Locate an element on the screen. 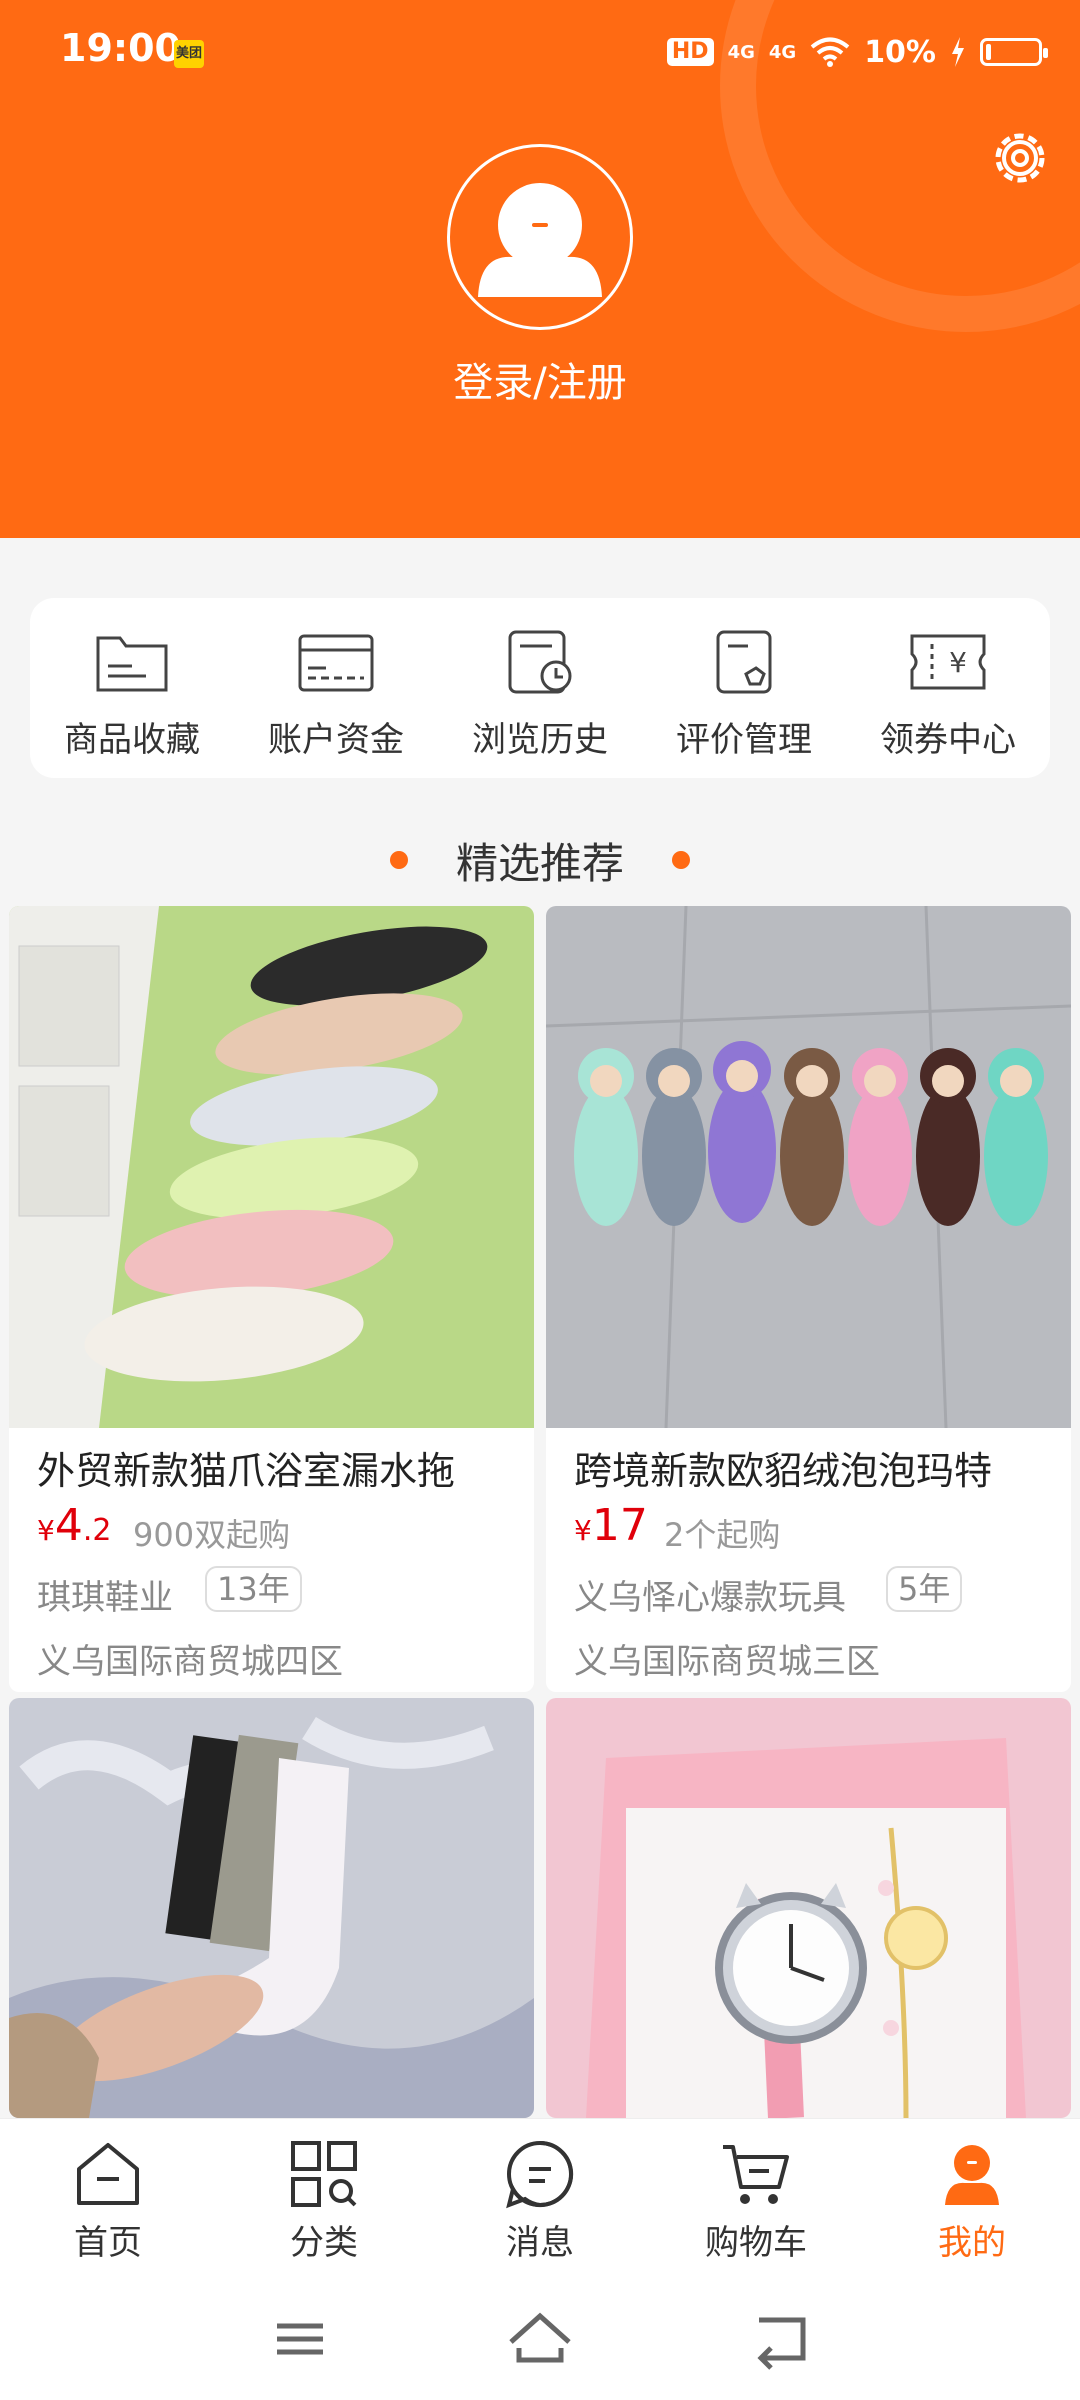 This screenshot has width=1080, height=2400. account-funds-button: 账户资金 is located at coordinates (336, 688).